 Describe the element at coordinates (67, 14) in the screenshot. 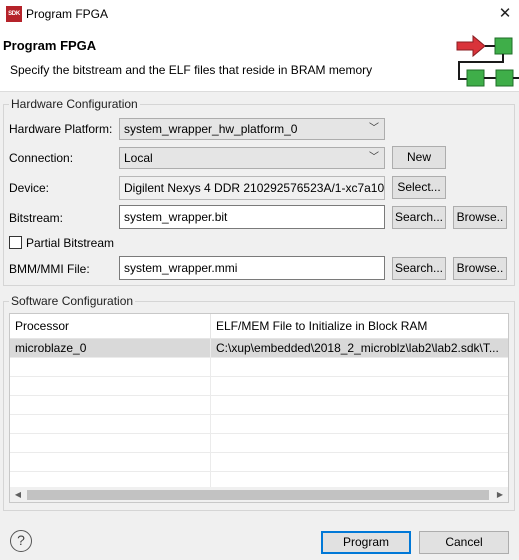

I see `window-title: Program FPGA` at that location.